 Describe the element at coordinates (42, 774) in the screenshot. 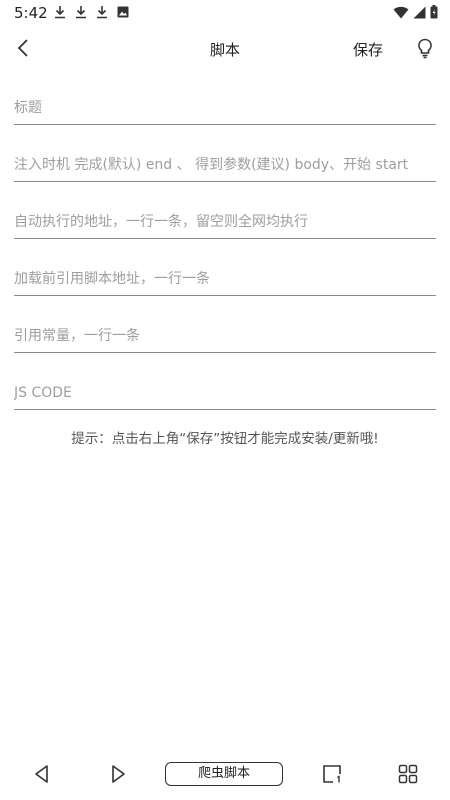

I see `back-triangle-icon` at that location.